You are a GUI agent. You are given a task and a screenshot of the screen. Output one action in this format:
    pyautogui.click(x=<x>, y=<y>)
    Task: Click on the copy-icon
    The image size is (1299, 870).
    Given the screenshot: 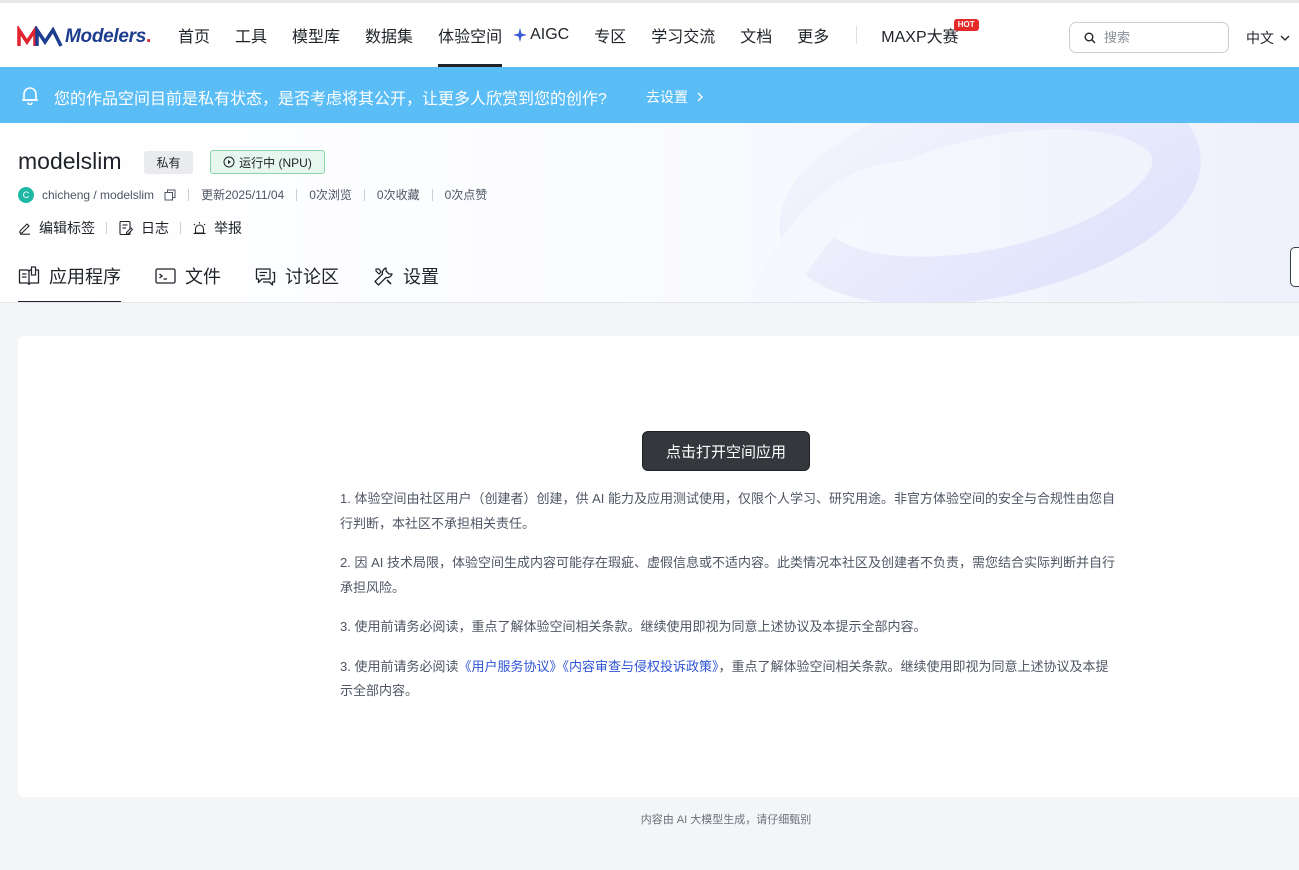 What is the action you would take?
    pyautogui.click(x=170, y=195)
    